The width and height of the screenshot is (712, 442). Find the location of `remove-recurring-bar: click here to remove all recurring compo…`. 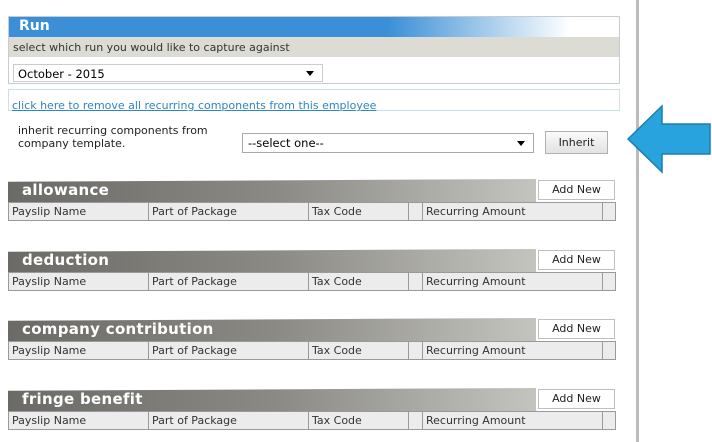

remove-recurring-bar: click here to remove all recurring compo… is located at coordinates (314, 100).